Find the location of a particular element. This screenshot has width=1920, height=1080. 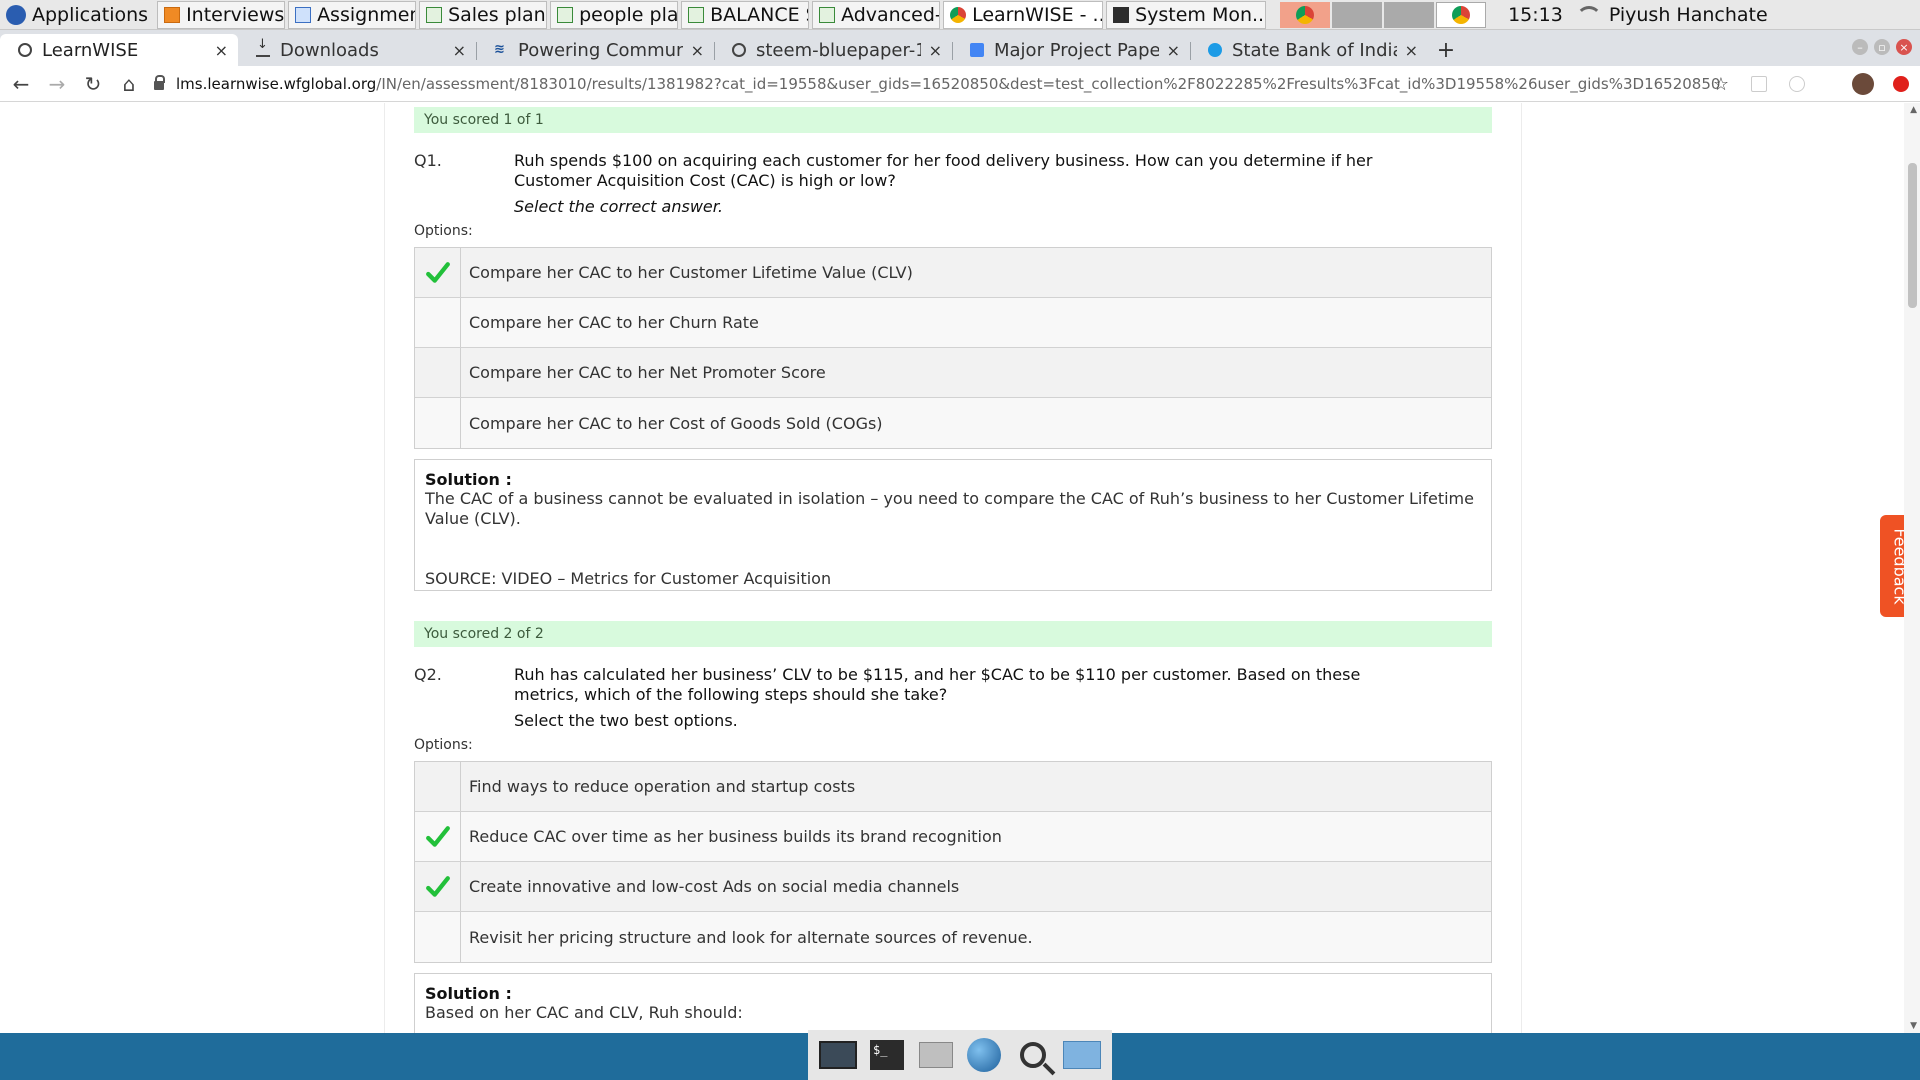

search-icon is located at coordinates (1032, 1055).